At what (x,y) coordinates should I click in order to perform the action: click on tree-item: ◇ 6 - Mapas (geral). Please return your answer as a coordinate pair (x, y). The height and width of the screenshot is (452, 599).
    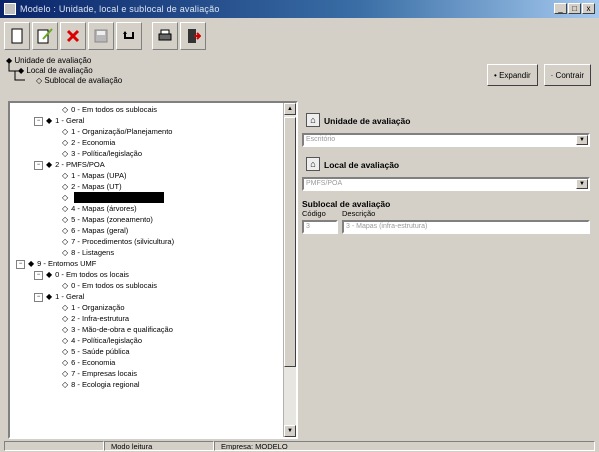
    Looking at the image, I should click on (95, 230).